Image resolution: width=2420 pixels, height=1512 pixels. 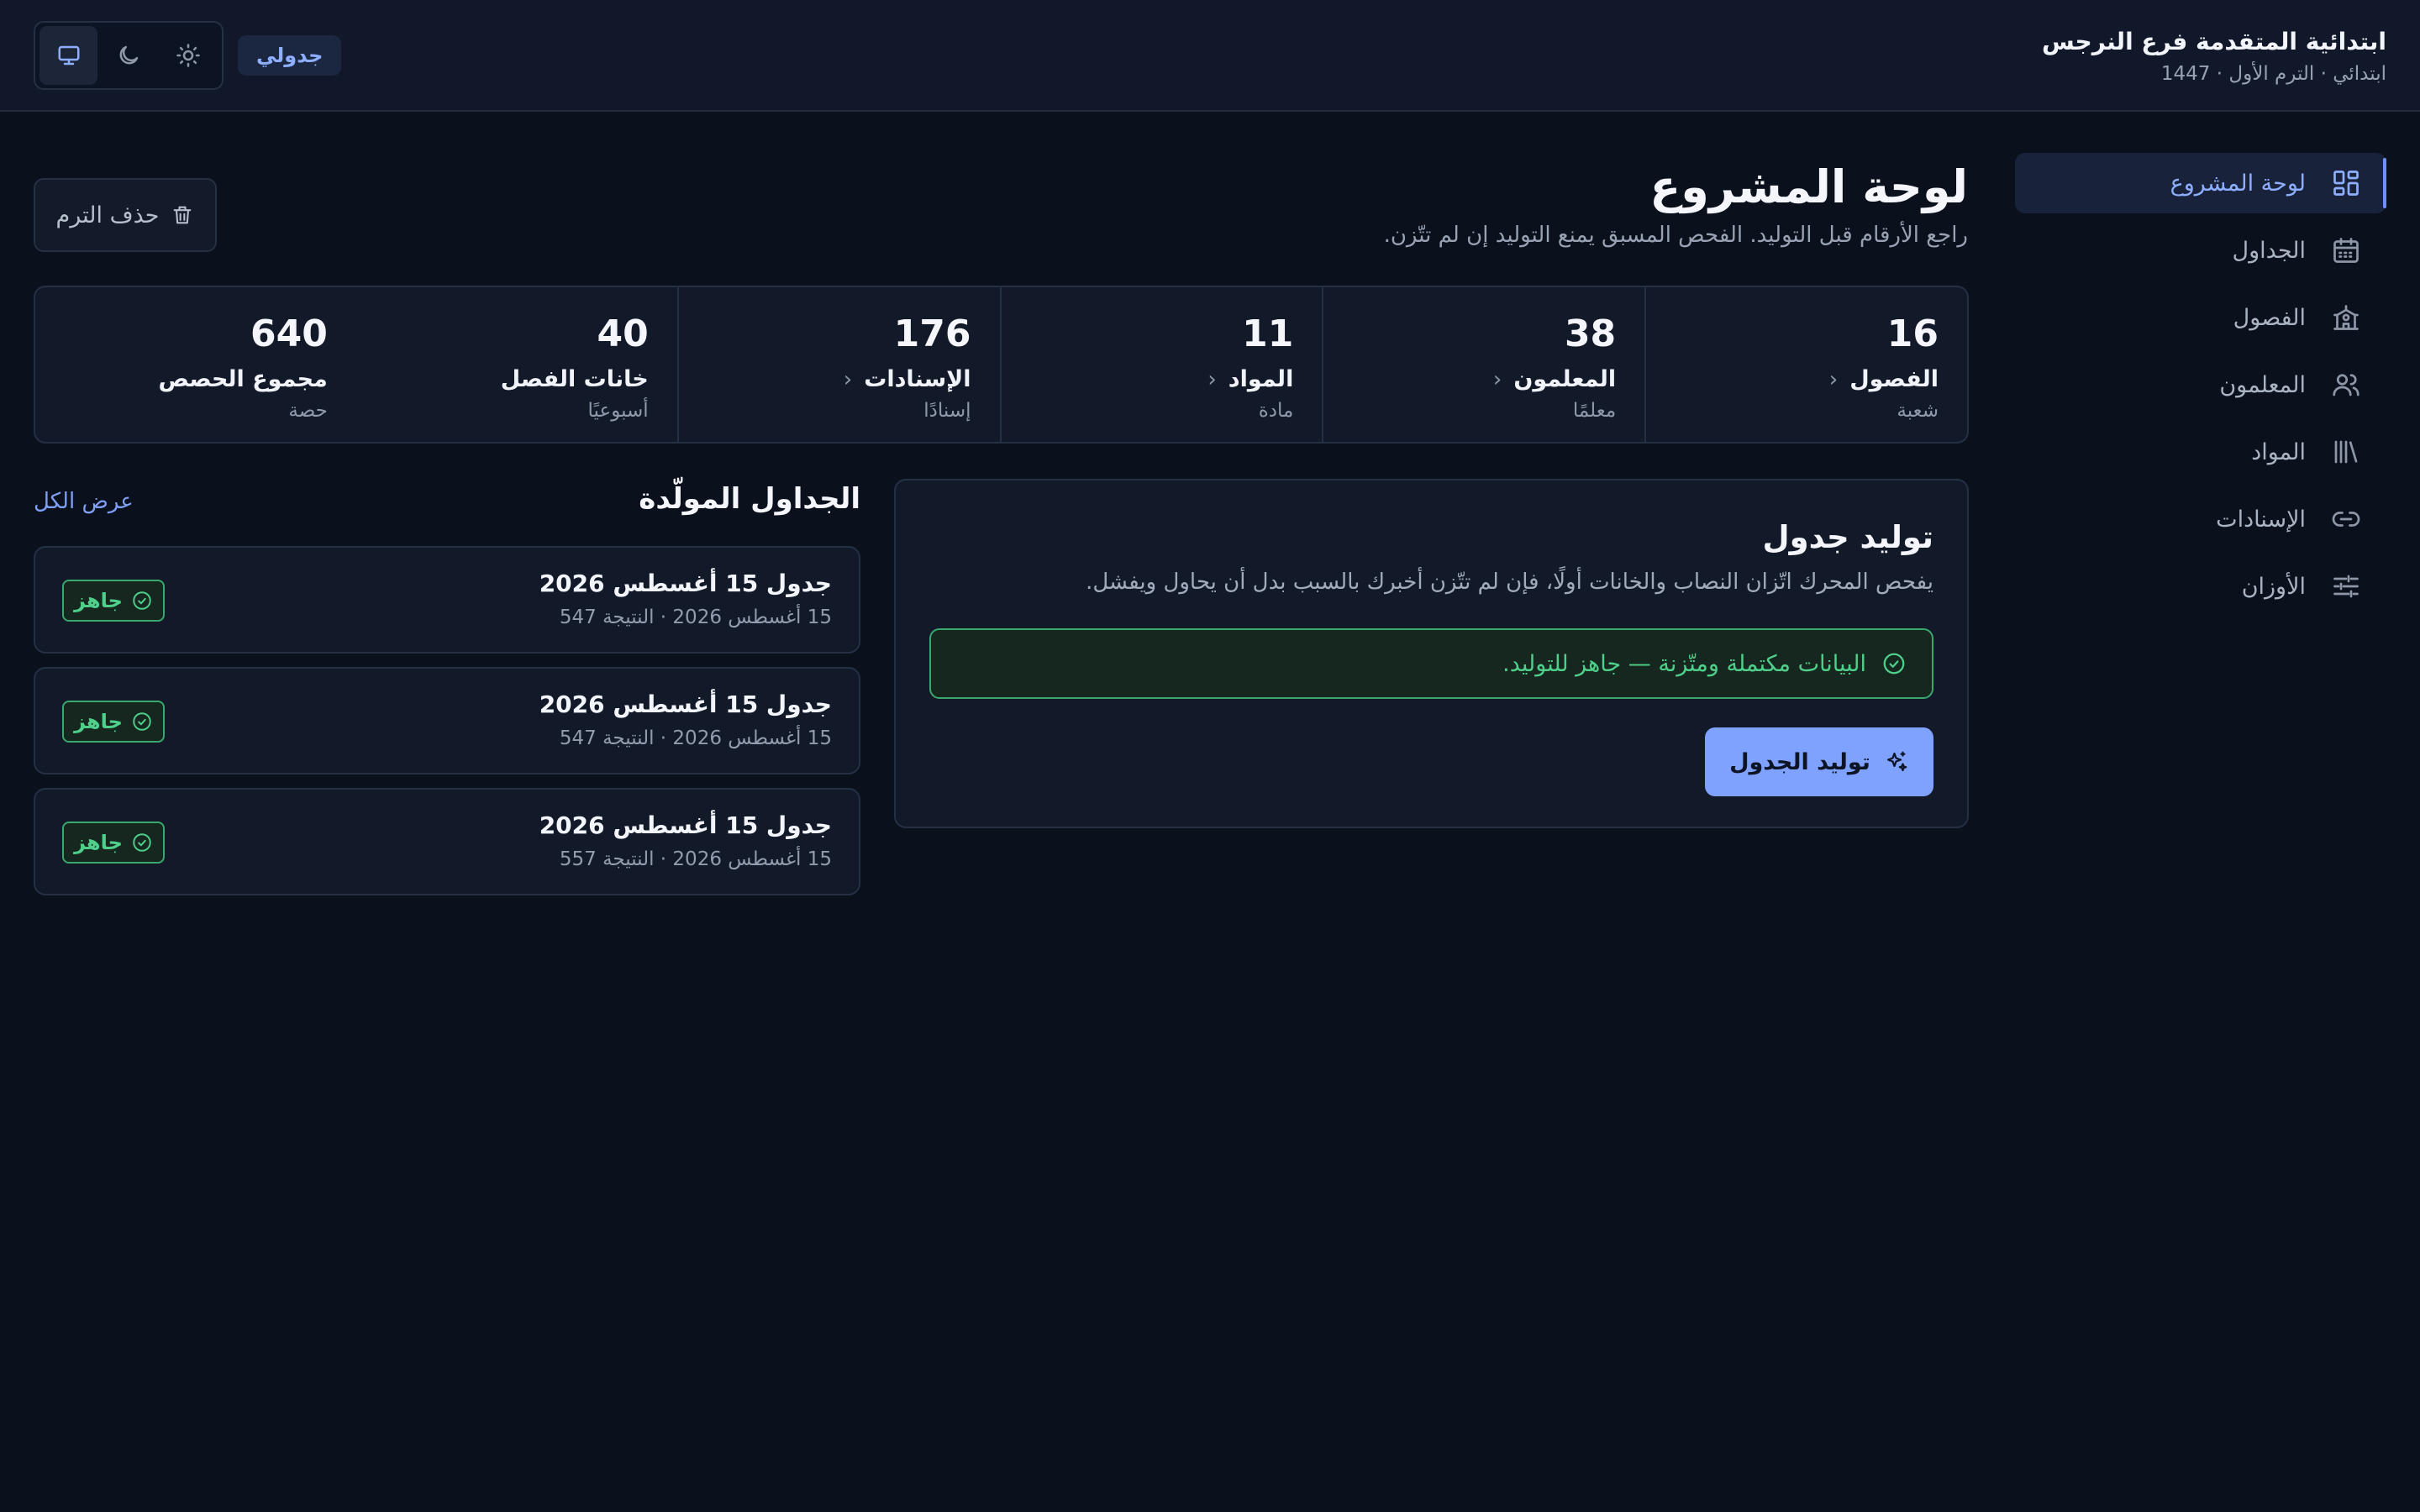 What do you see at coordinates (84, 501) in the screenshot?
I see `view-all-link: عرض الكل` at bounding box center [84, 501].